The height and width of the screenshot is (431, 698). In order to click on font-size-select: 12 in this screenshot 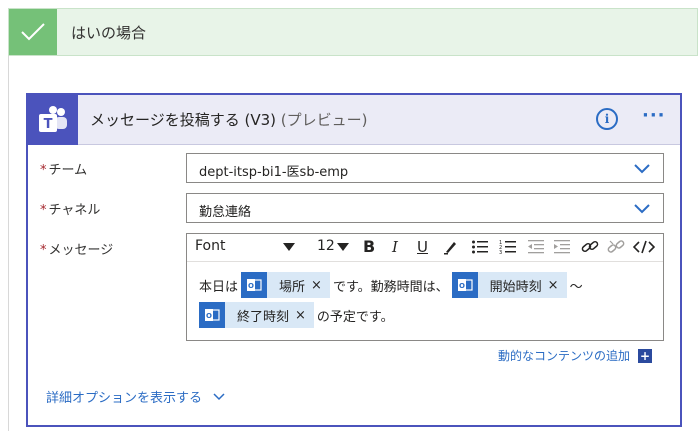, I will do `click(326, 246)`.